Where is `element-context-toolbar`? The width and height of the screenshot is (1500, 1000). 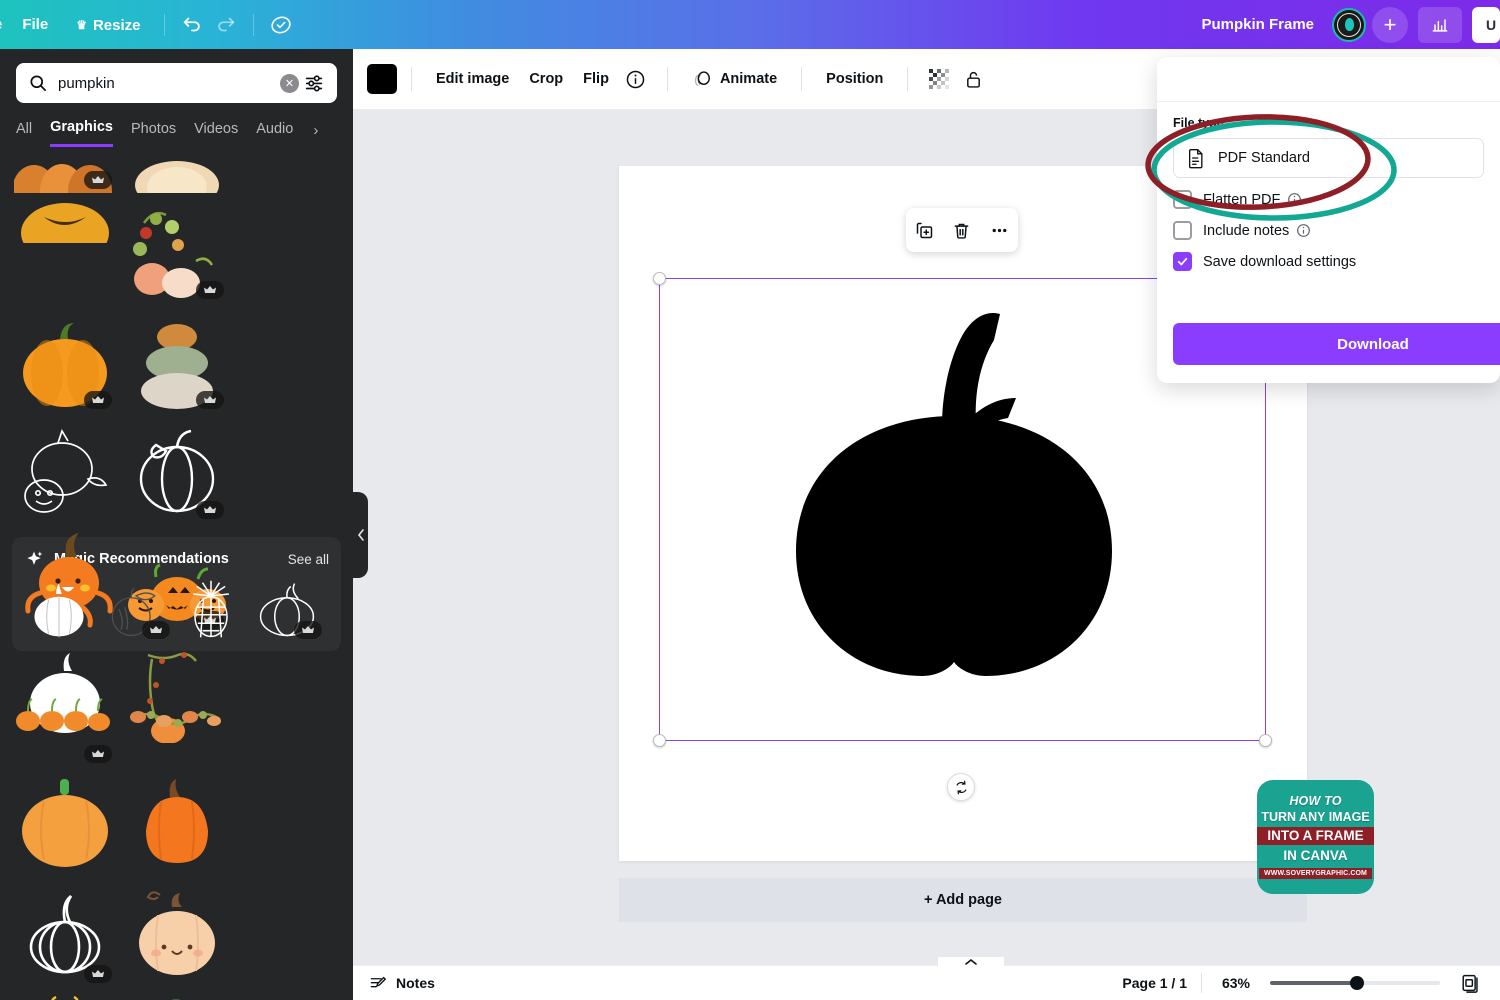
element-context-toolbar is located at coordinates (962, 230).